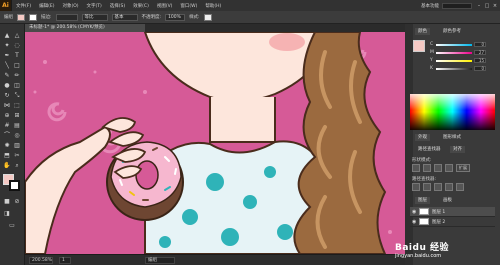  I want to click on artboard-tool-icon: ⬒, so click(7, 156).